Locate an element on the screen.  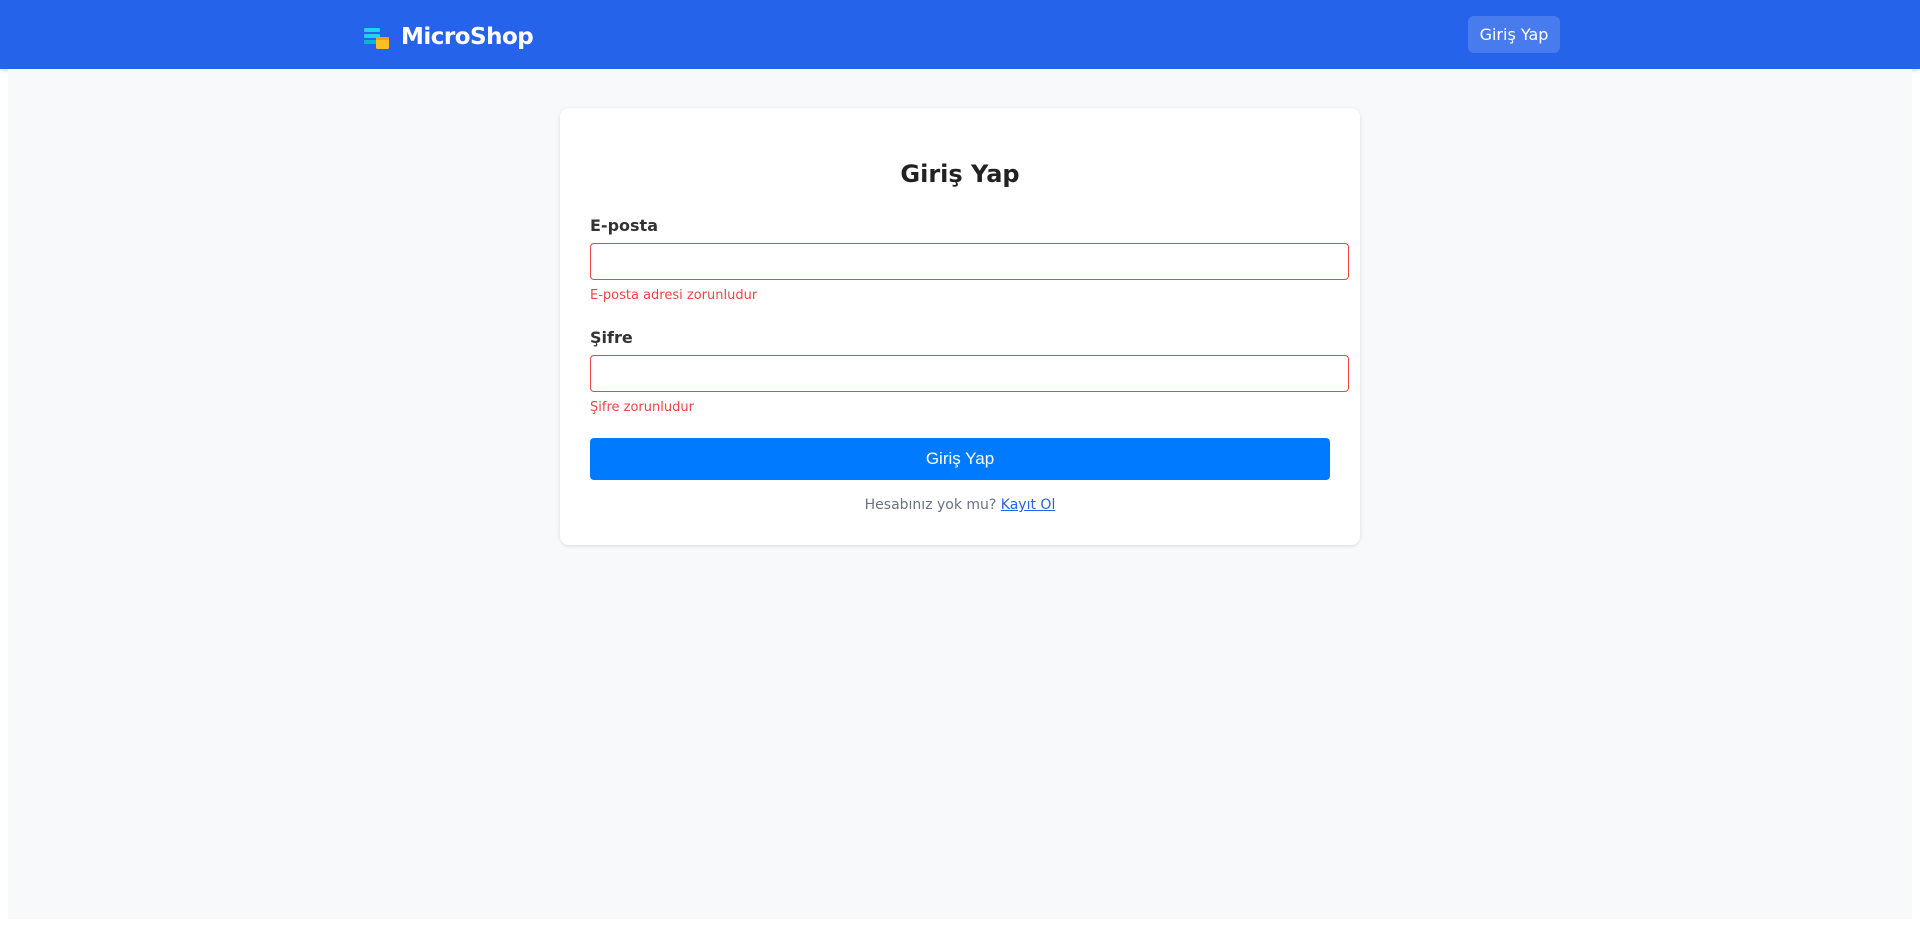
brand-logo-link: MicroShop is located at coordinates (448, 37).